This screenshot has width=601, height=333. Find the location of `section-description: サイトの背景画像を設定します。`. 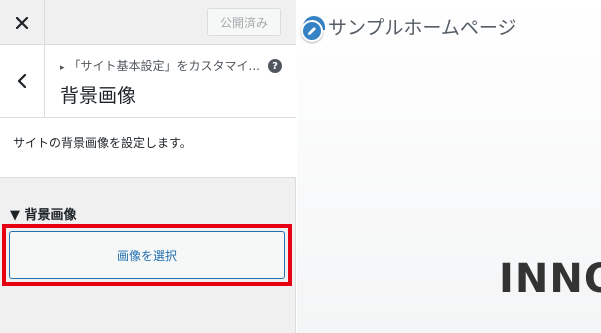

section-description: サイトの背景画像を設定します。 is located at coordinates (102, 143).